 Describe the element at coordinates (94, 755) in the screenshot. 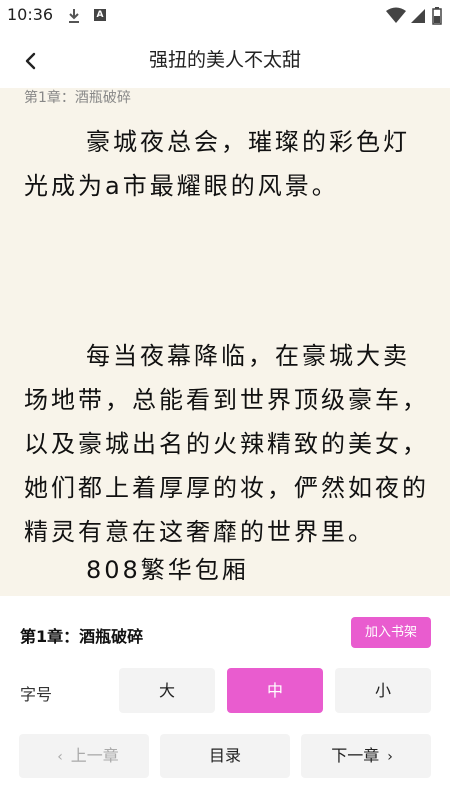

I see `previous-chapter-label: 上一章` at that location.